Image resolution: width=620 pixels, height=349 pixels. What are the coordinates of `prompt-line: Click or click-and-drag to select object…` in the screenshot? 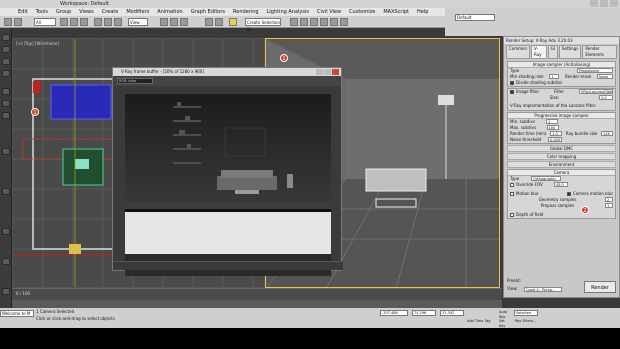 It's located at (75, 318).